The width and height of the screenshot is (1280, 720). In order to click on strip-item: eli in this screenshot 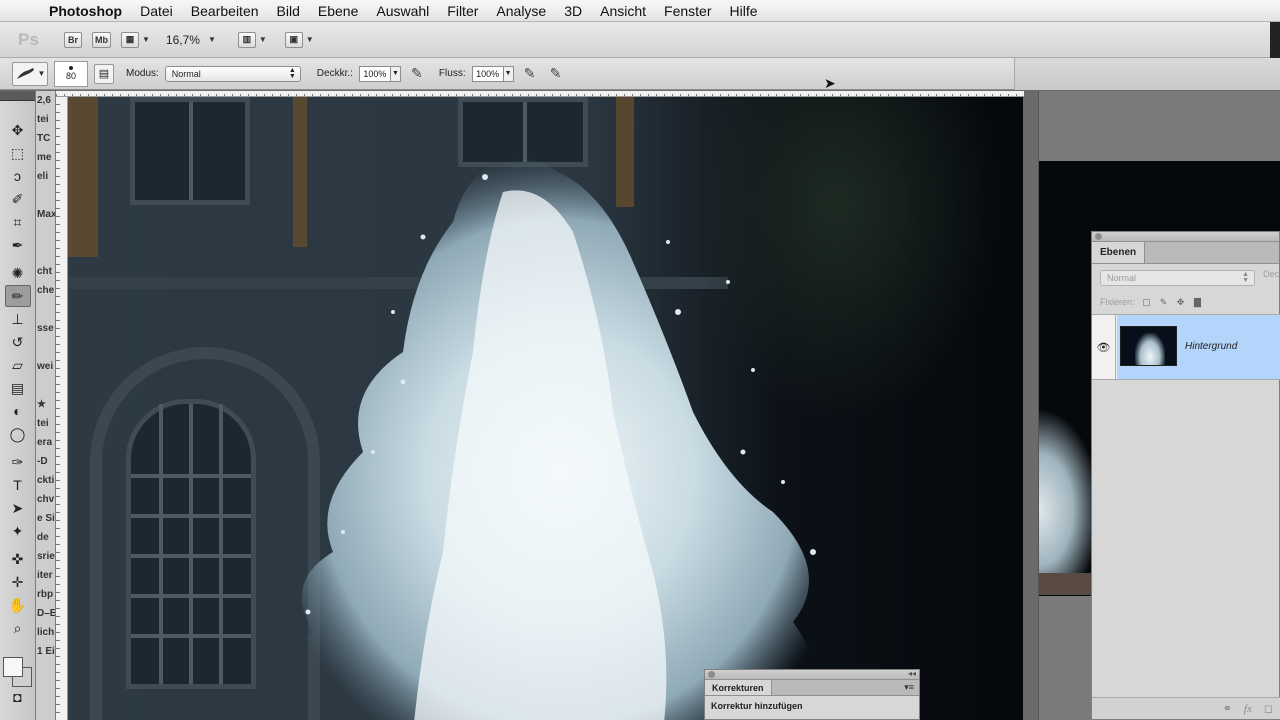, I will do `click(45, 176)`.